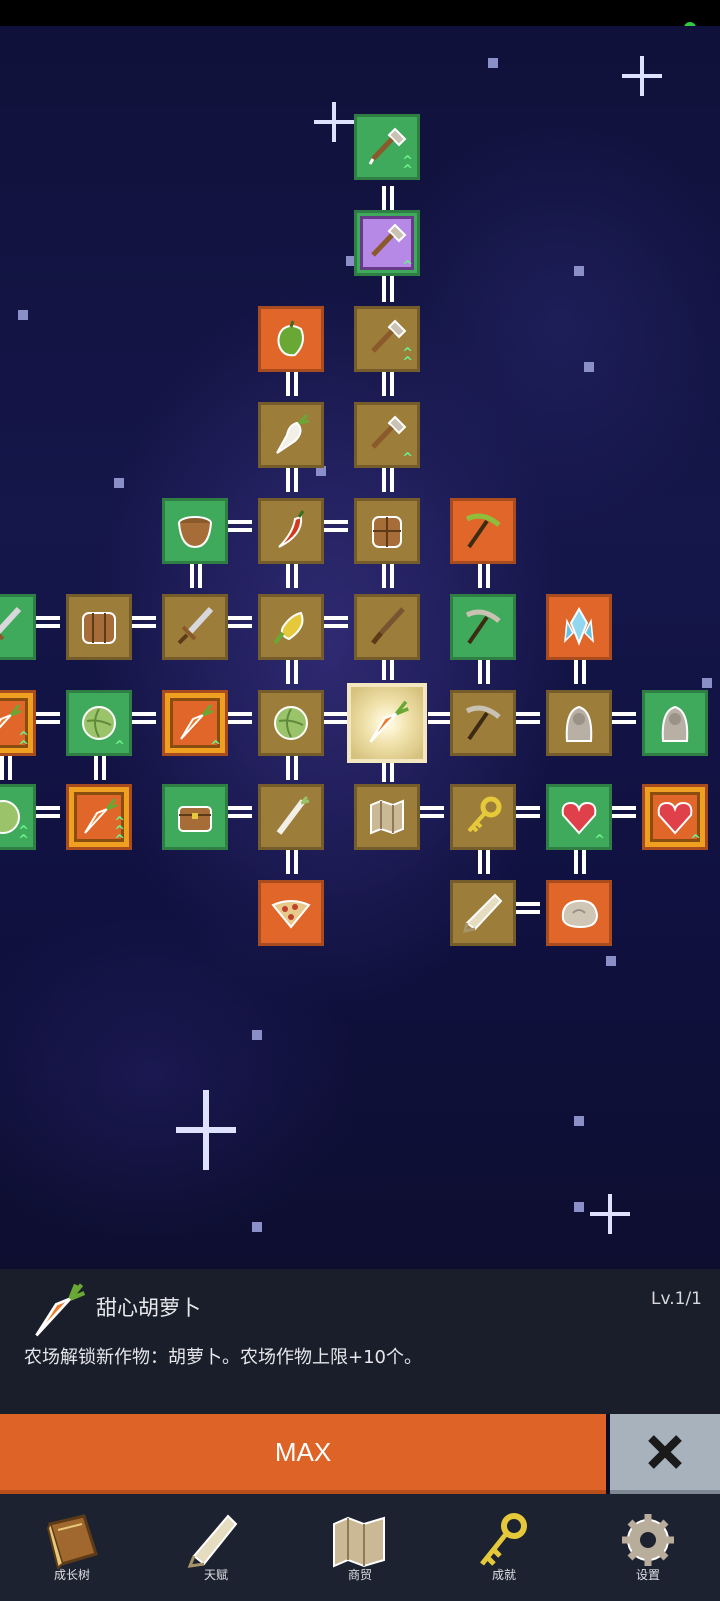  I want to click on pepper-icon, so click(290, 338).